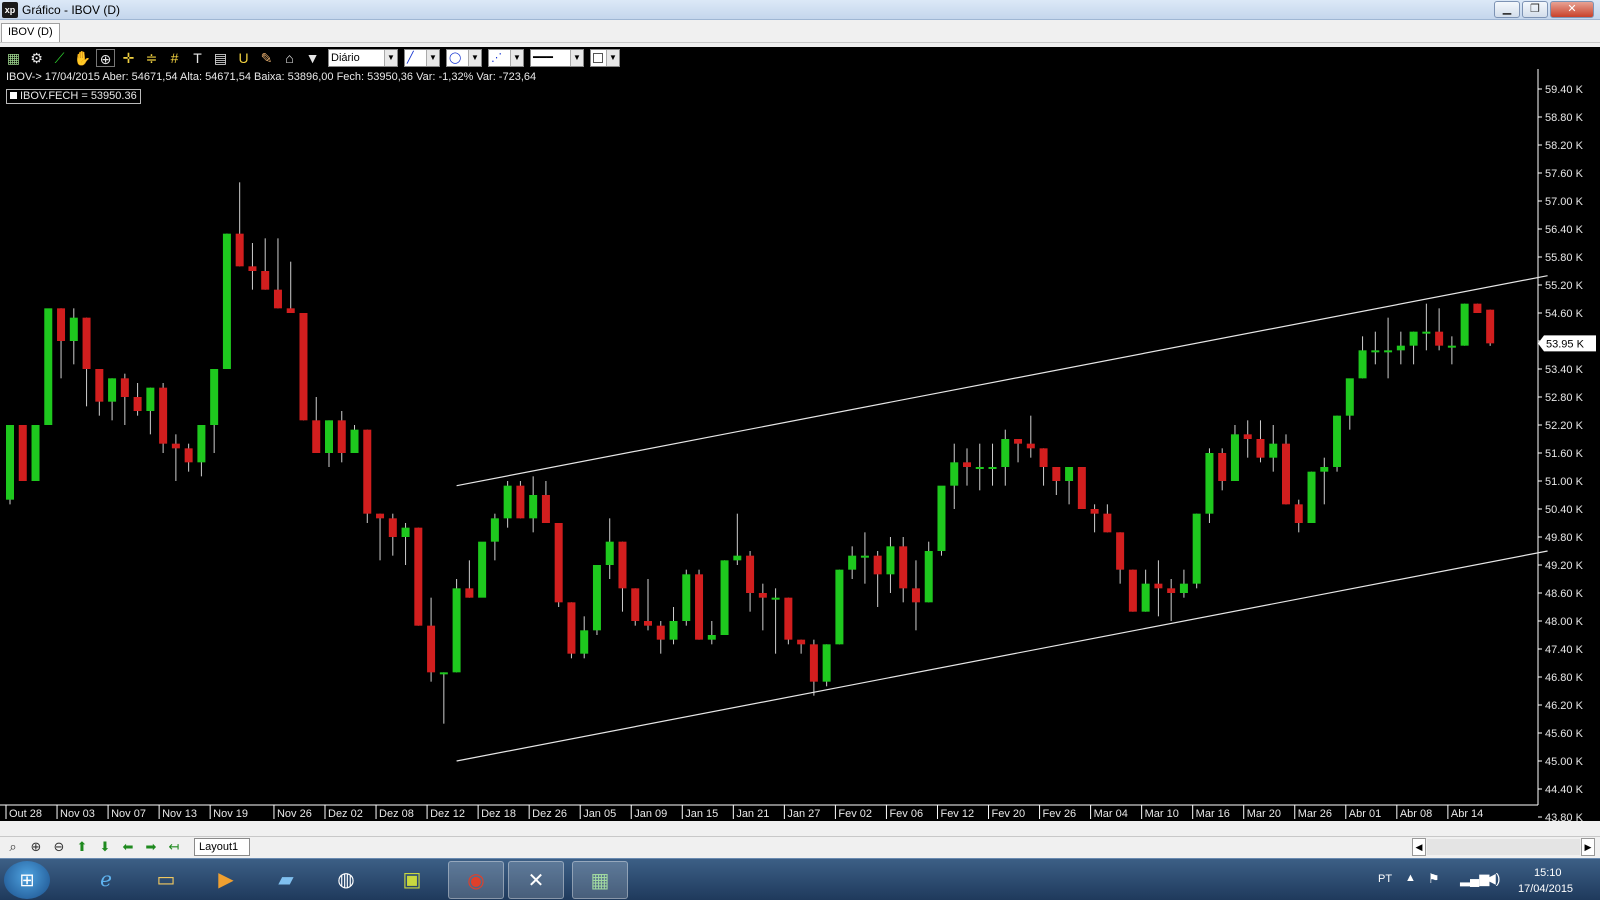 The image size is (1600, 900). I want to click on time-tick-label: Jan 21, so click(752, 814).